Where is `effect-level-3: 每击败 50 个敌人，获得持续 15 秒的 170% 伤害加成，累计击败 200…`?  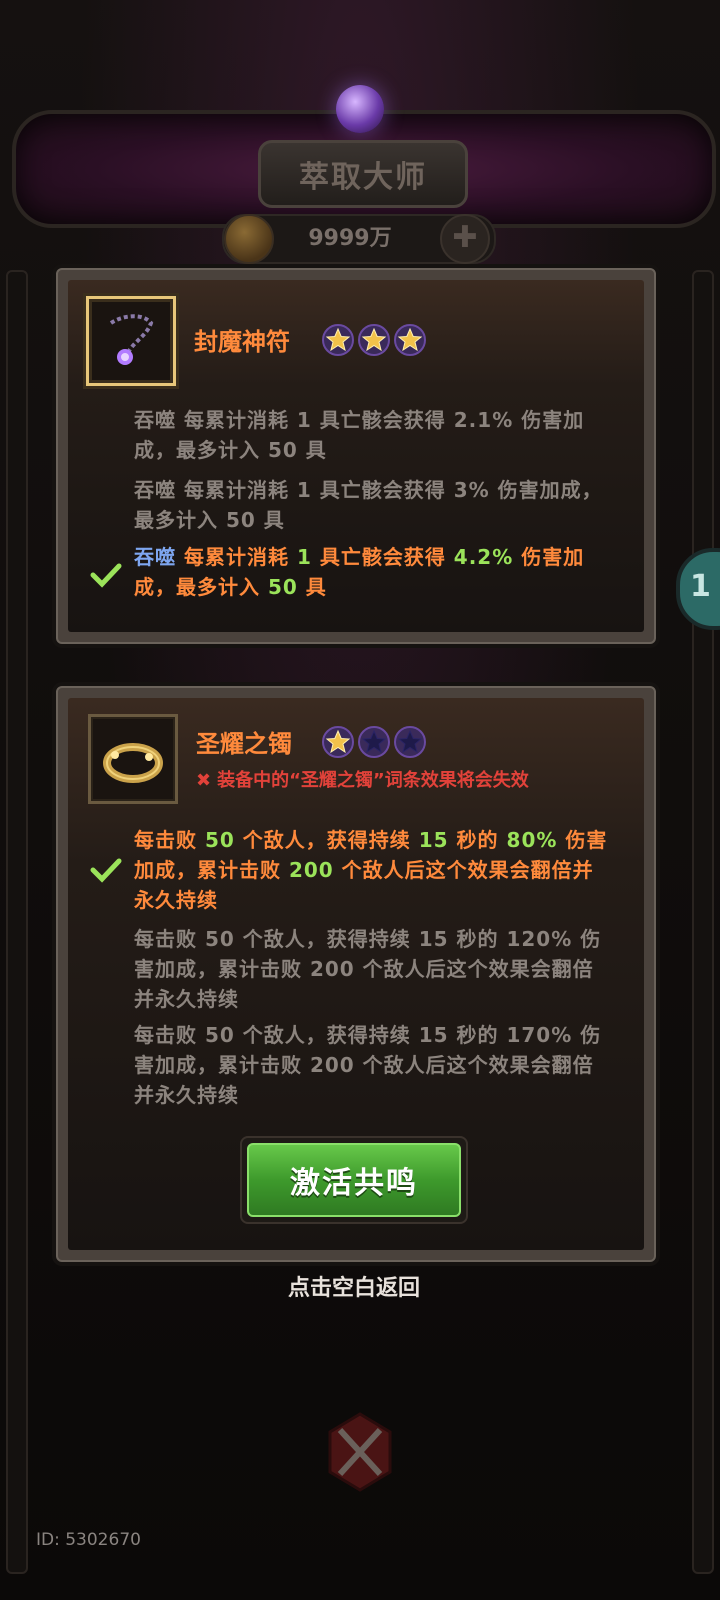
effect-level-3: 每击败 50 个敌人，获得持续 15 秒的 170% 伤害加成，累计击败 200… is located at coordinates (374, 1065).